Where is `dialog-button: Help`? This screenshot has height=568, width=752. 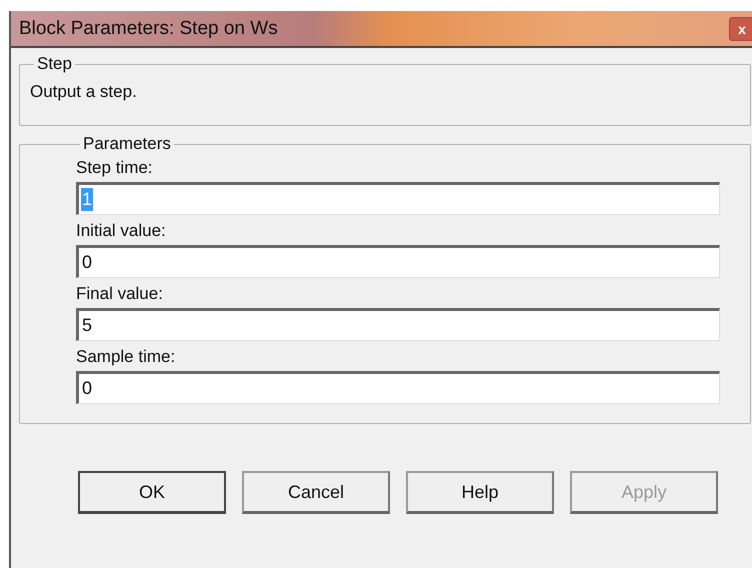 dialog-button: Help is located at coordinates (480, 492).